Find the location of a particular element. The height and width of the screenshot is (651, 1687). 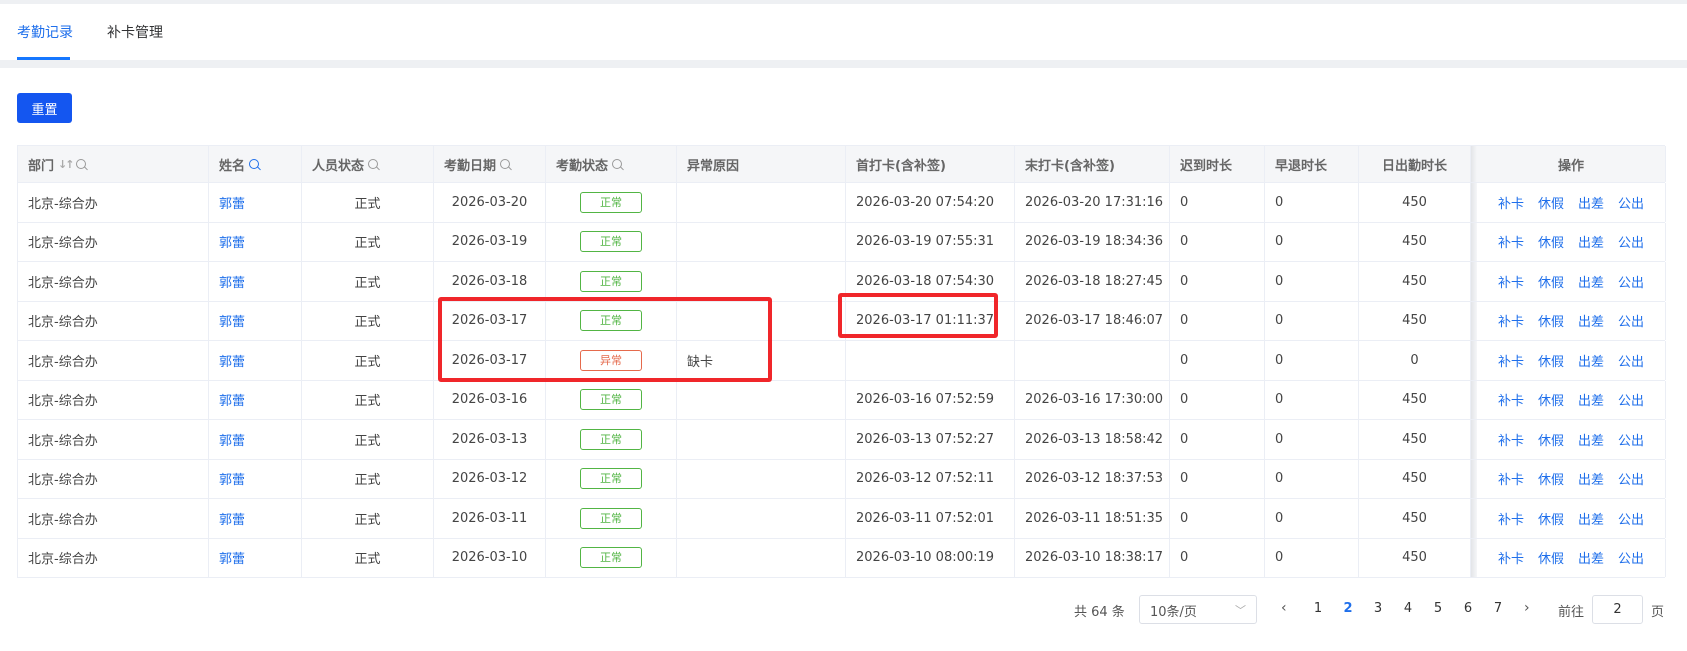

page-number: 4 is located at coordinates (1408, 608).